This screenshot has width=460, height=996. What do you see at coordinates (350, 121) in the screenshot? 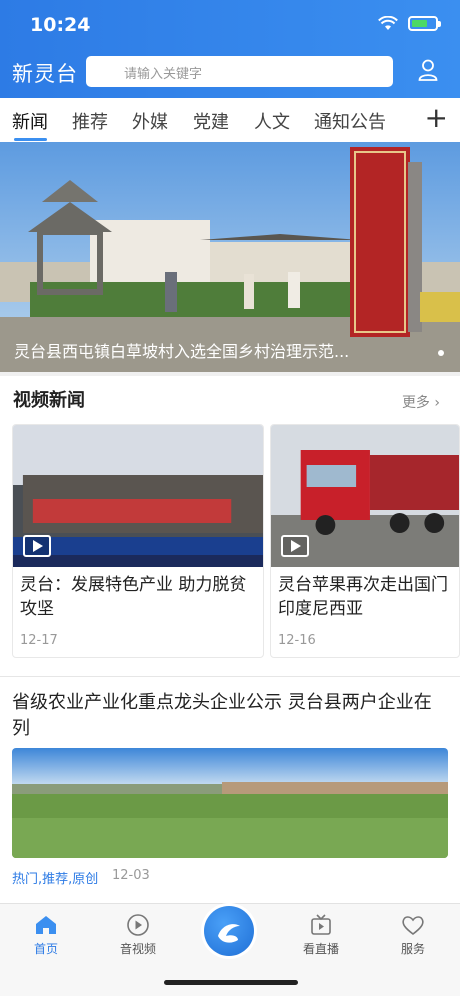
I see `tab-notices: 通知公告` at bounding box center [350, 121].